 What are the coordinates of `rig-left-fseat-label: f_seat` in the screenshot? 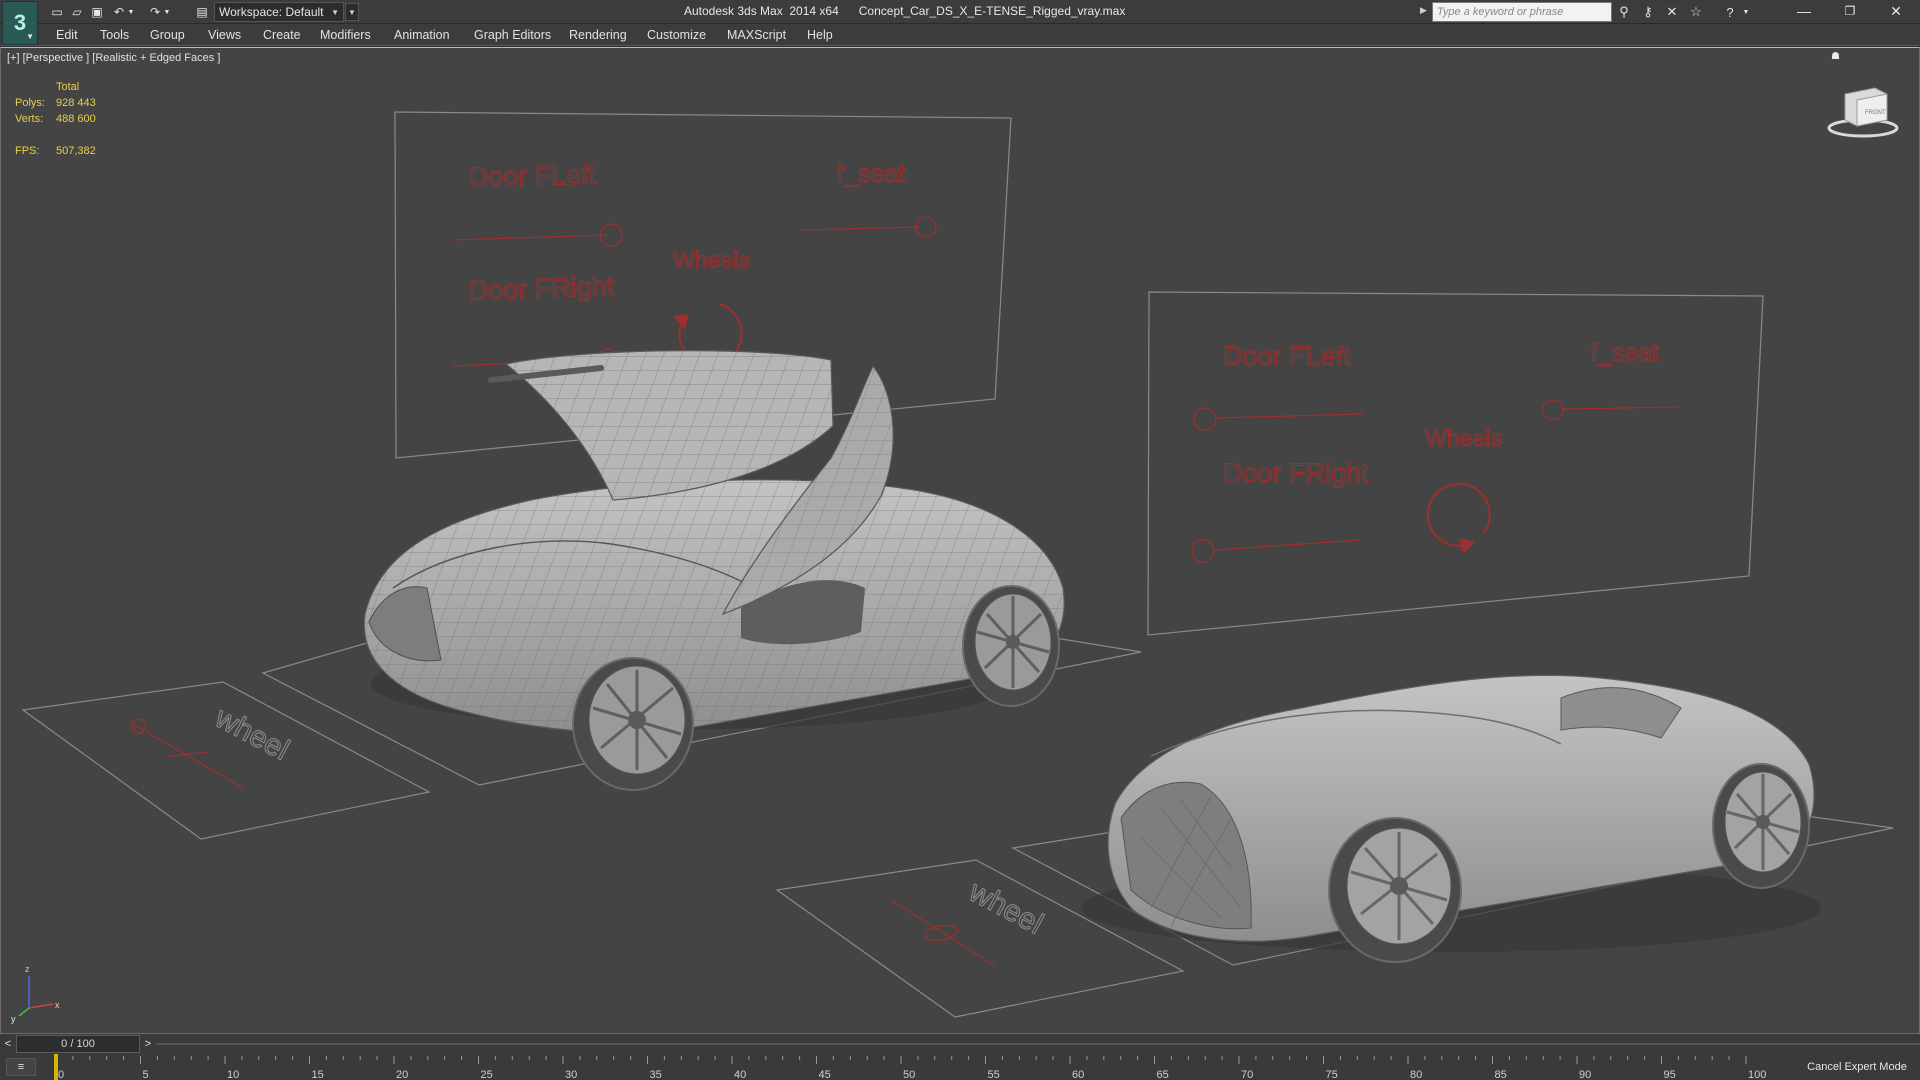 It's located at (871, 174).